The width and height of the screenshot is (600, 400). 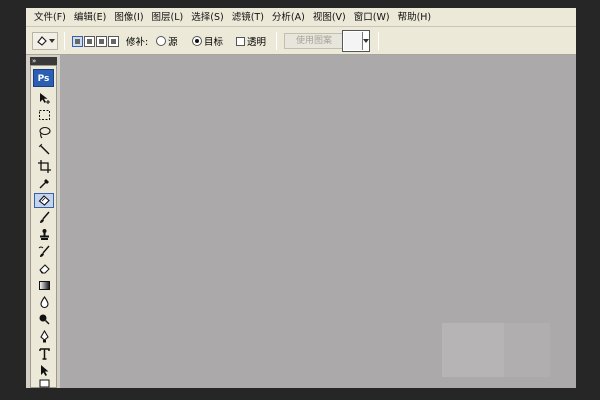 I want to click on menu-filter: 滤镜(T), so click(x=248, y=17).